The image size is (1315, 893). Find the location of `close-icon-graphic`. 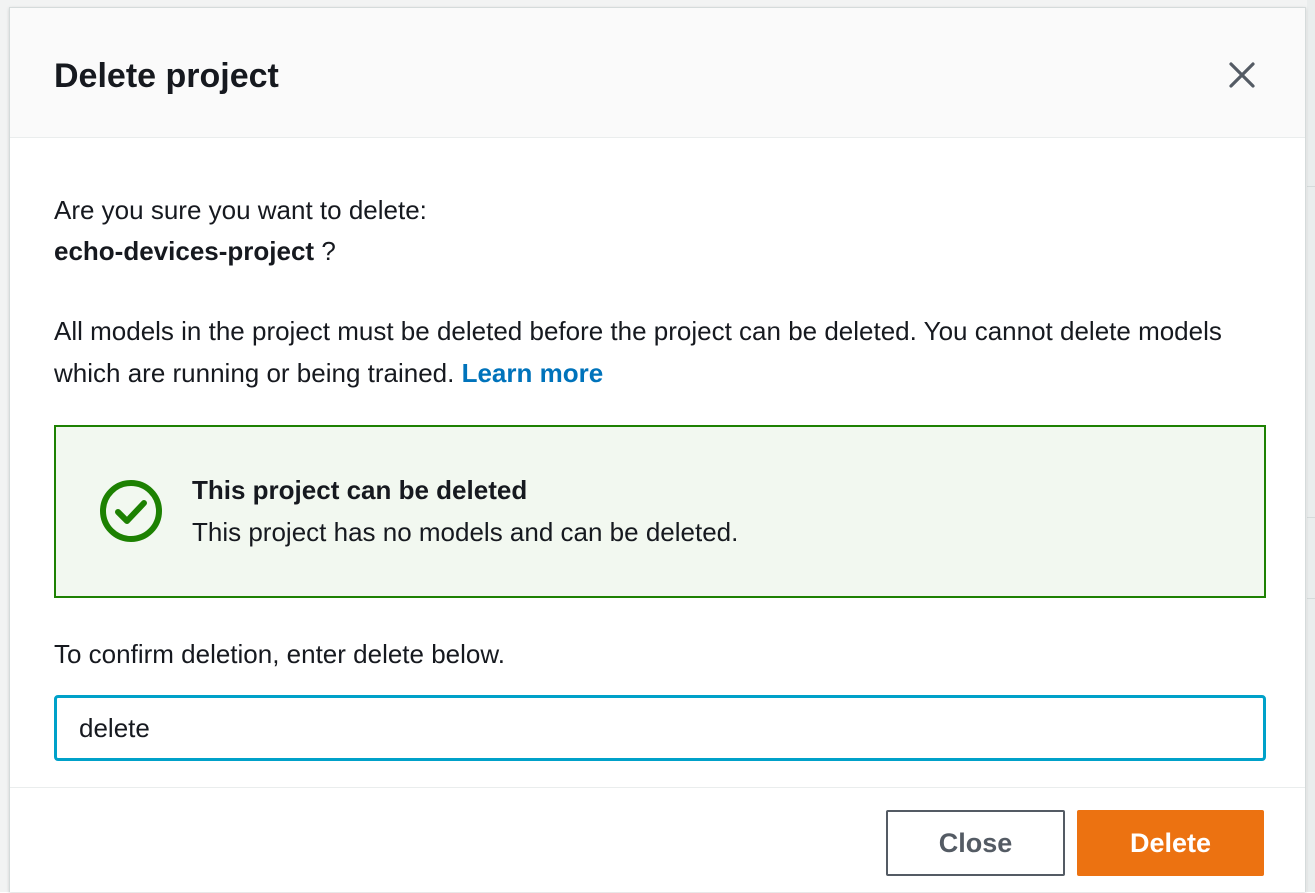

close-icon-graphic is located at coordinates (1242, 75).